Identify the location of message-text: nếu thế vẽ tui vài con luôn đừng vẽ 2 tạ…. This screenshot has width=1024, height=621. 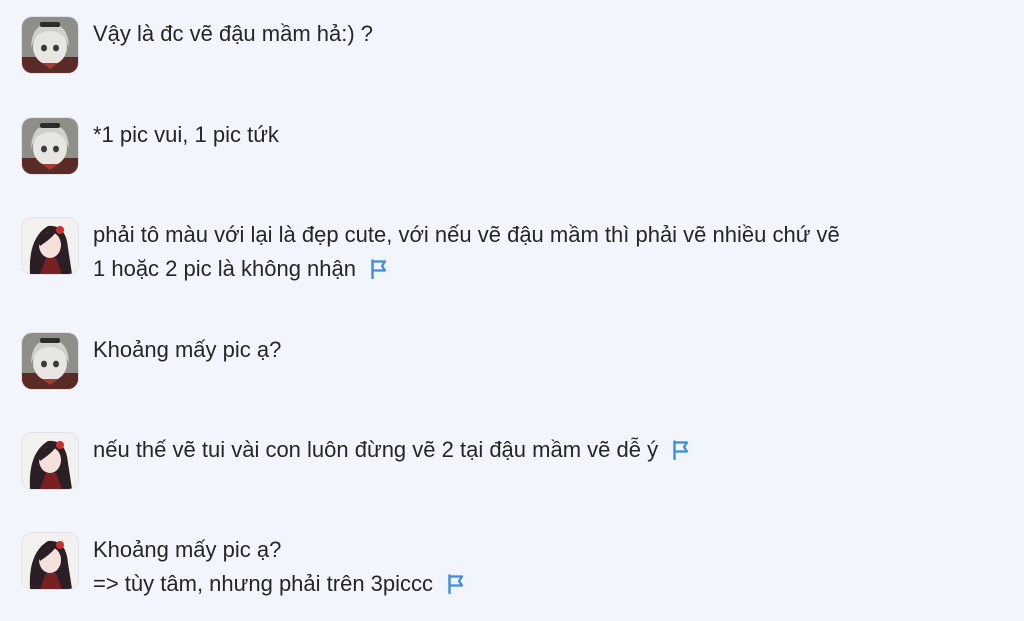
(553, 451).